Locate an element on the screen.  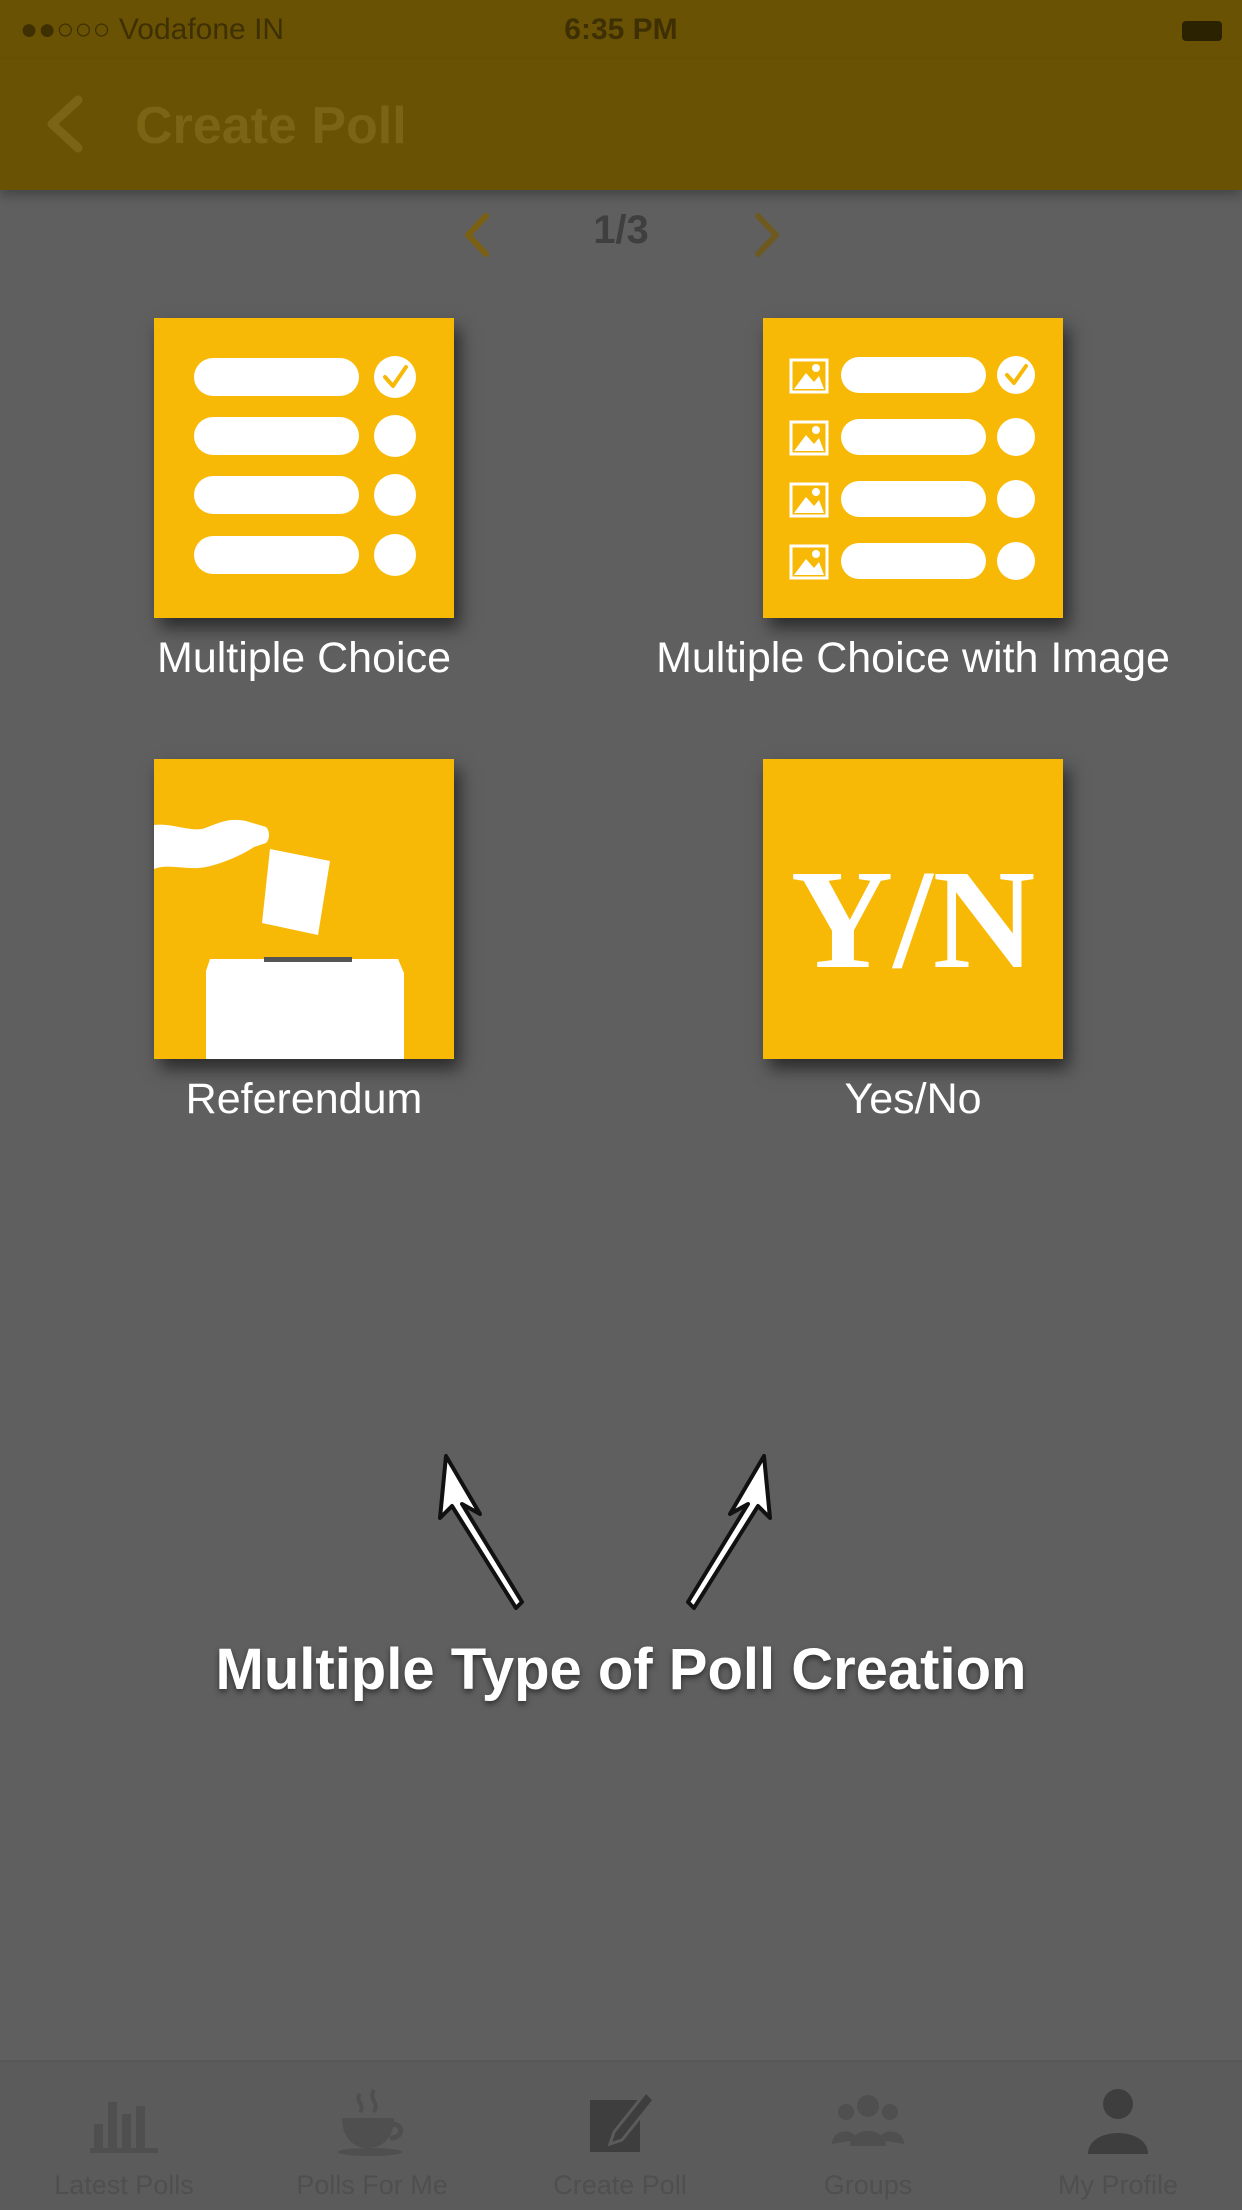
yes-no-icon-text: Y/N is located at coordinates (913, 919).